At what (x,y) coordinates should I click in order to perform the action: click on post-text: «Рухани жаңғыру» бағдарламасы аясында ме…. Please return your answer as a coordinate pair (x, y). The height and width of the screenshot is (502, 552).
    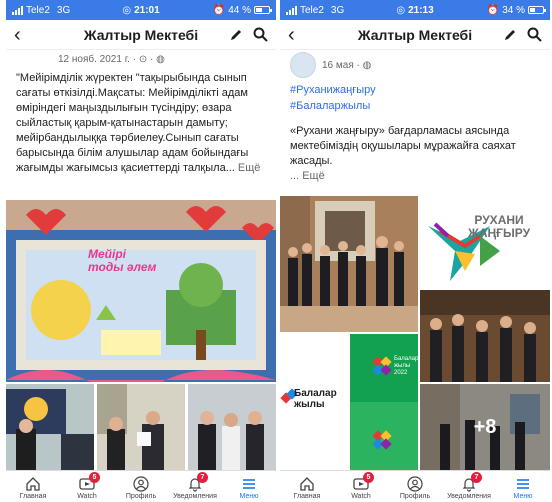
    Looking at the image, I should click on (403, 146).